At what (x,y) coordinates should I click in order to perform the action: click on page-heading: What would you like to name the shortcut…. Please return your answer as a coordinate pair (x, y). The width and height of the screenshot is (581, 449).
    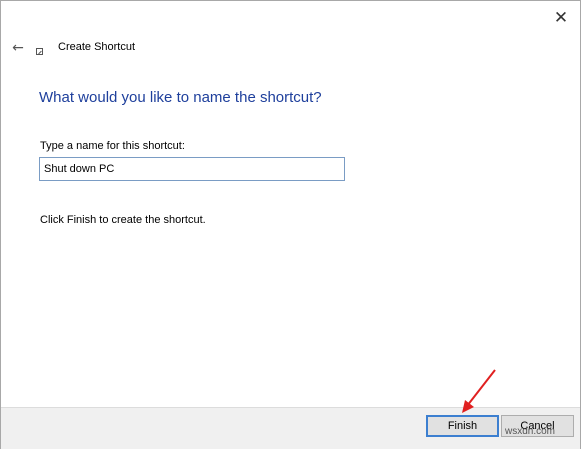
    Looking at the image, I should click on (180, 97).